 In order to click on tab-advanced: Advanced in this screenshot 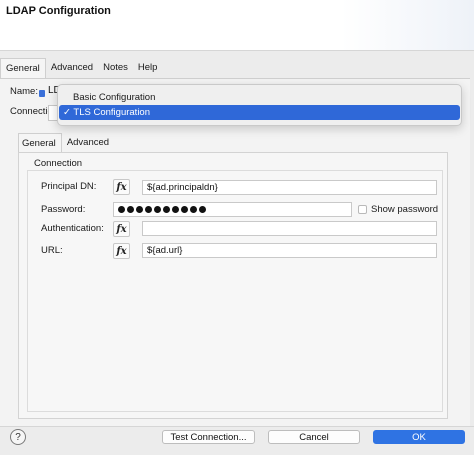, I will do `click(72, 68)`.